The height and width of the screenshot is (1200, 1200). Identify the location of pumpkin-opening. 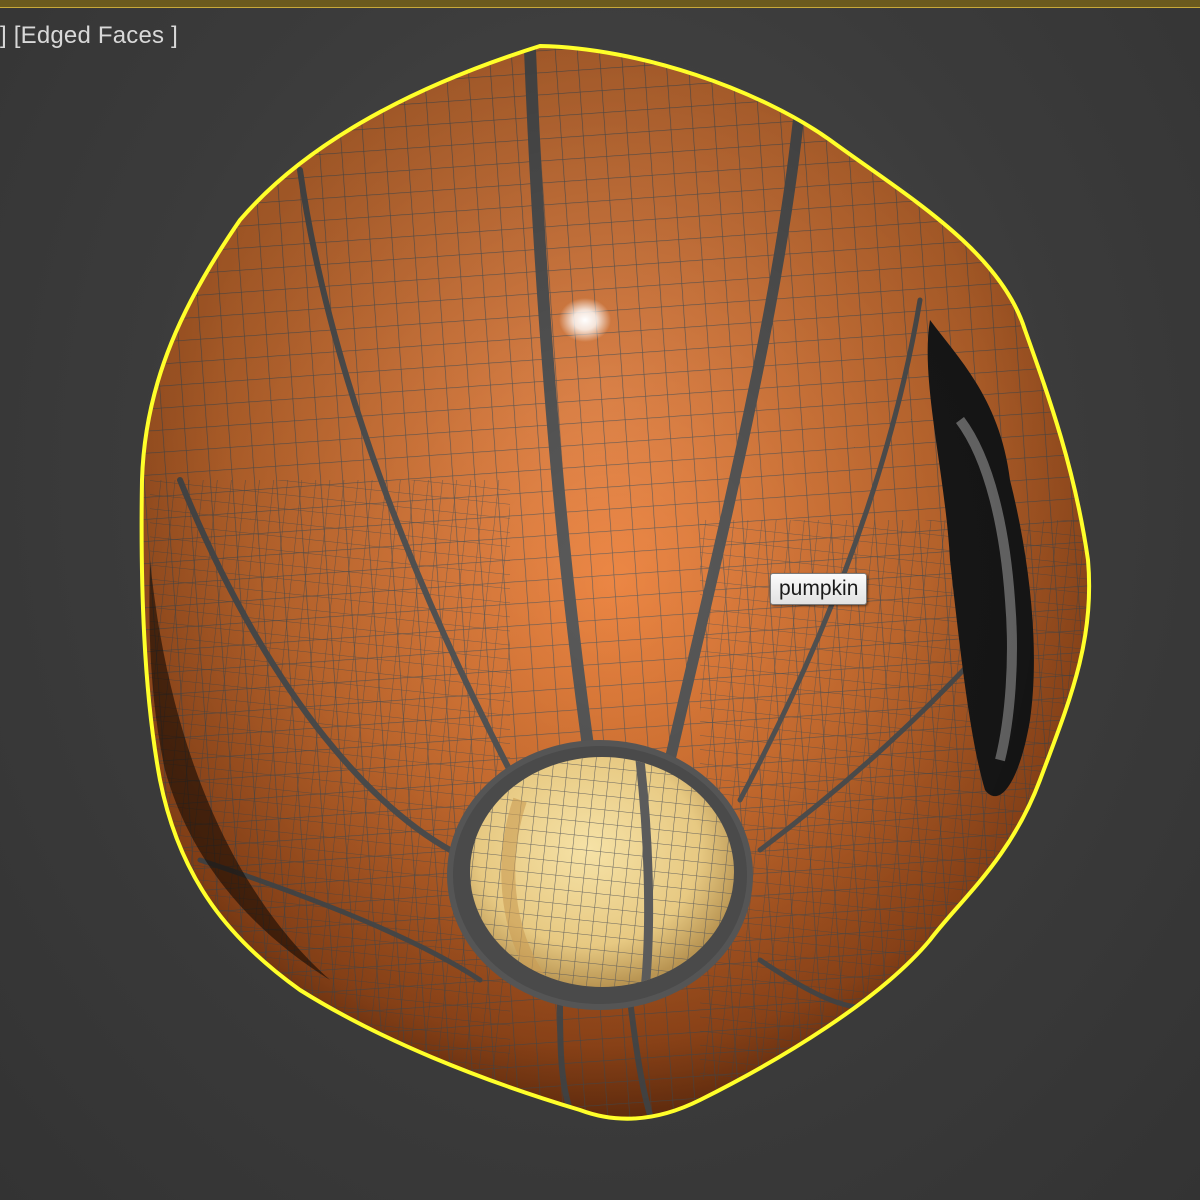
(600, 875).